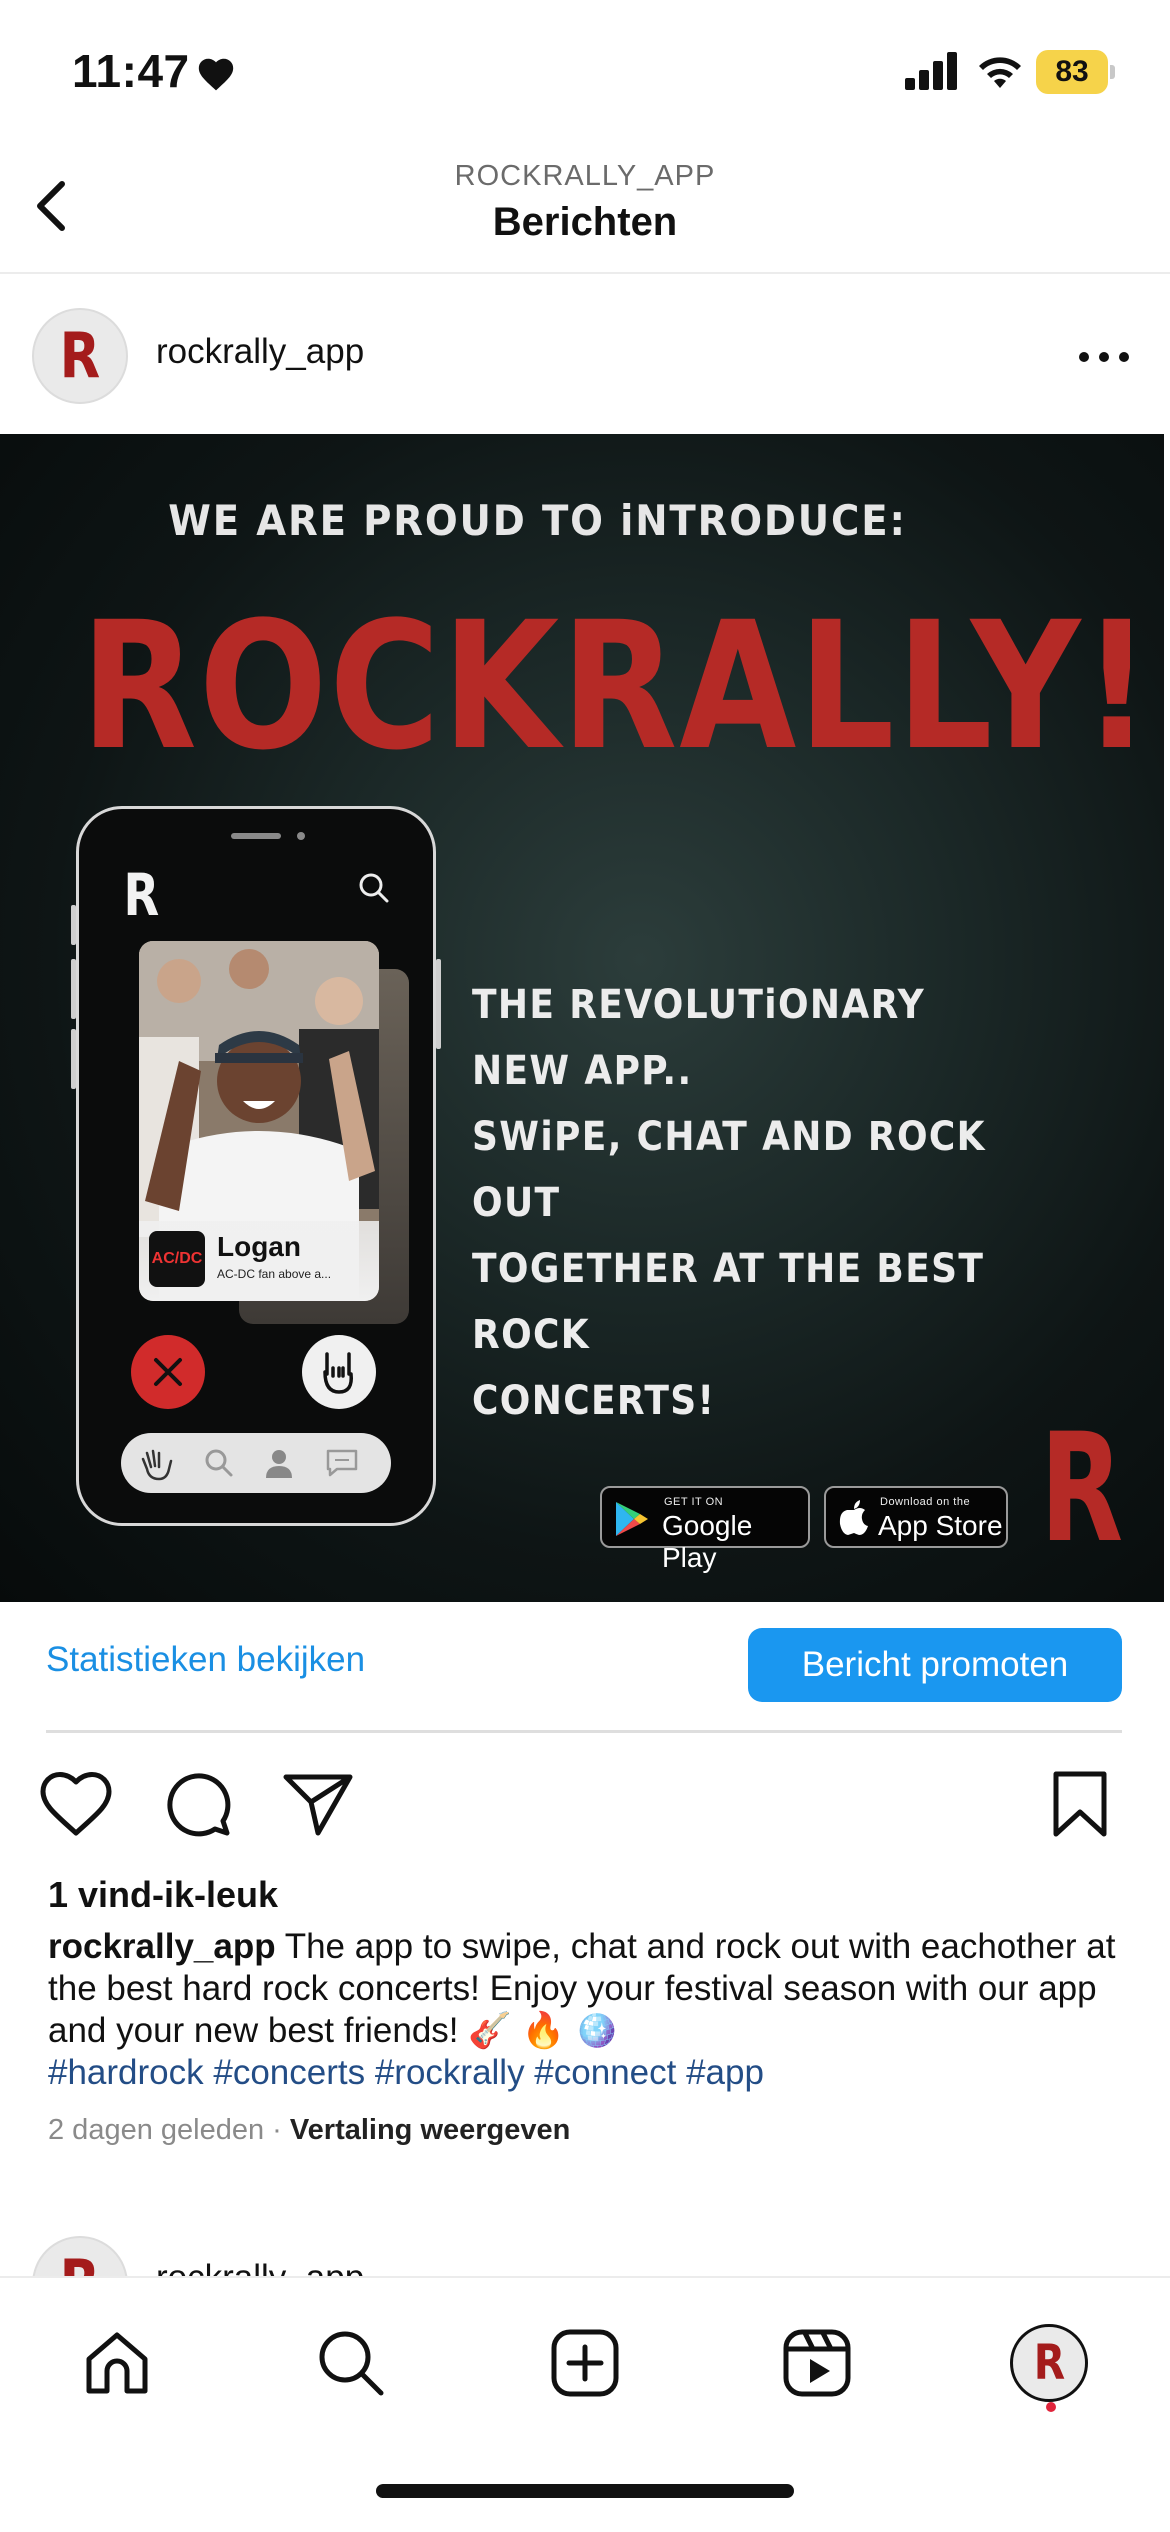 This screenshot has width=1170, height=2532. I want to click on translate-link: Vertaling weergeven, so click(430, 2130).